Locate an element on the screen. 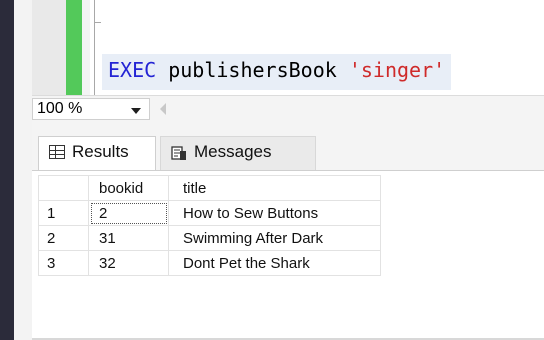 The height and width of the screenshot is (340, 544). table-row: 1 2 How to Sew Buttons is located at coordinates (209, 213).